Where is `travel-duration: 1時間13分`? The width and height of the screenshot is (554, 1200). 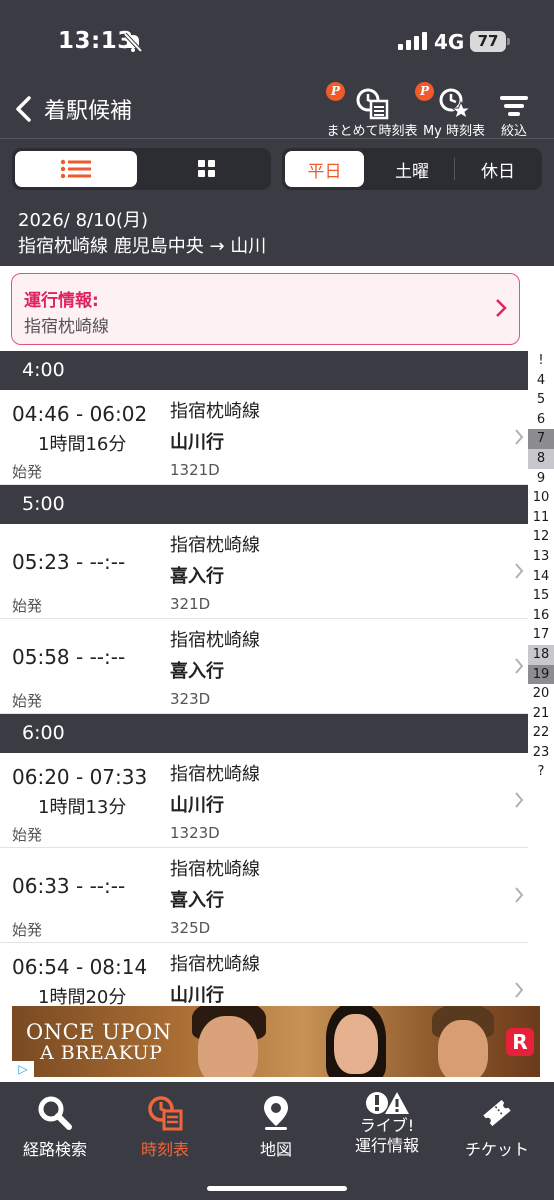
travel-duration: 1時間13分 is located at coordinates (82, 807).